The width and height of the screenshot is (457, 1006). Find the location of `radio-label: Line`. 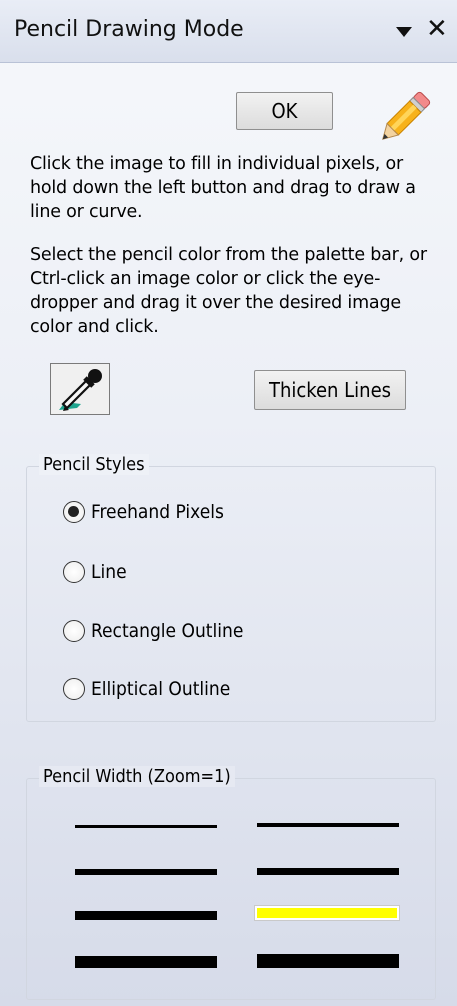

radio-label: Line is located at coordinates (109, 572).